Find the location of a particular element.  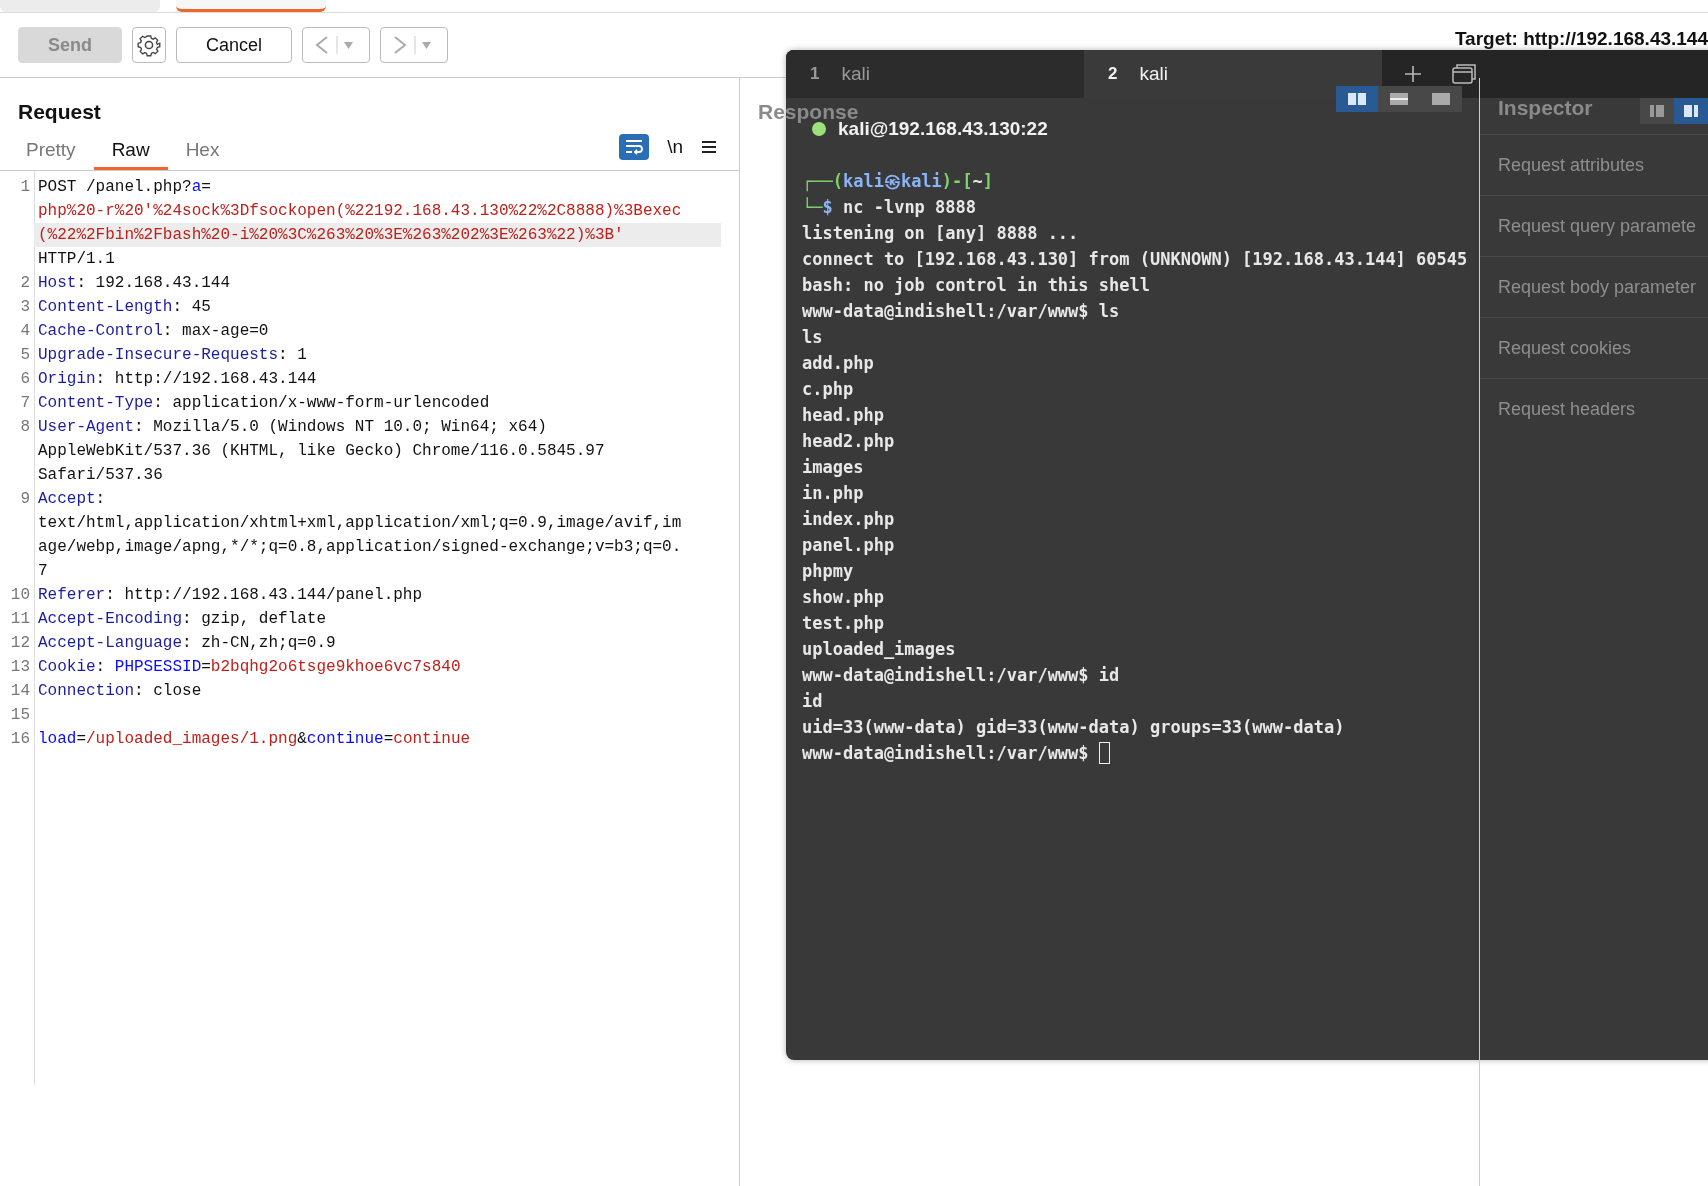

settings-icon is located at coordinates (149, 45).